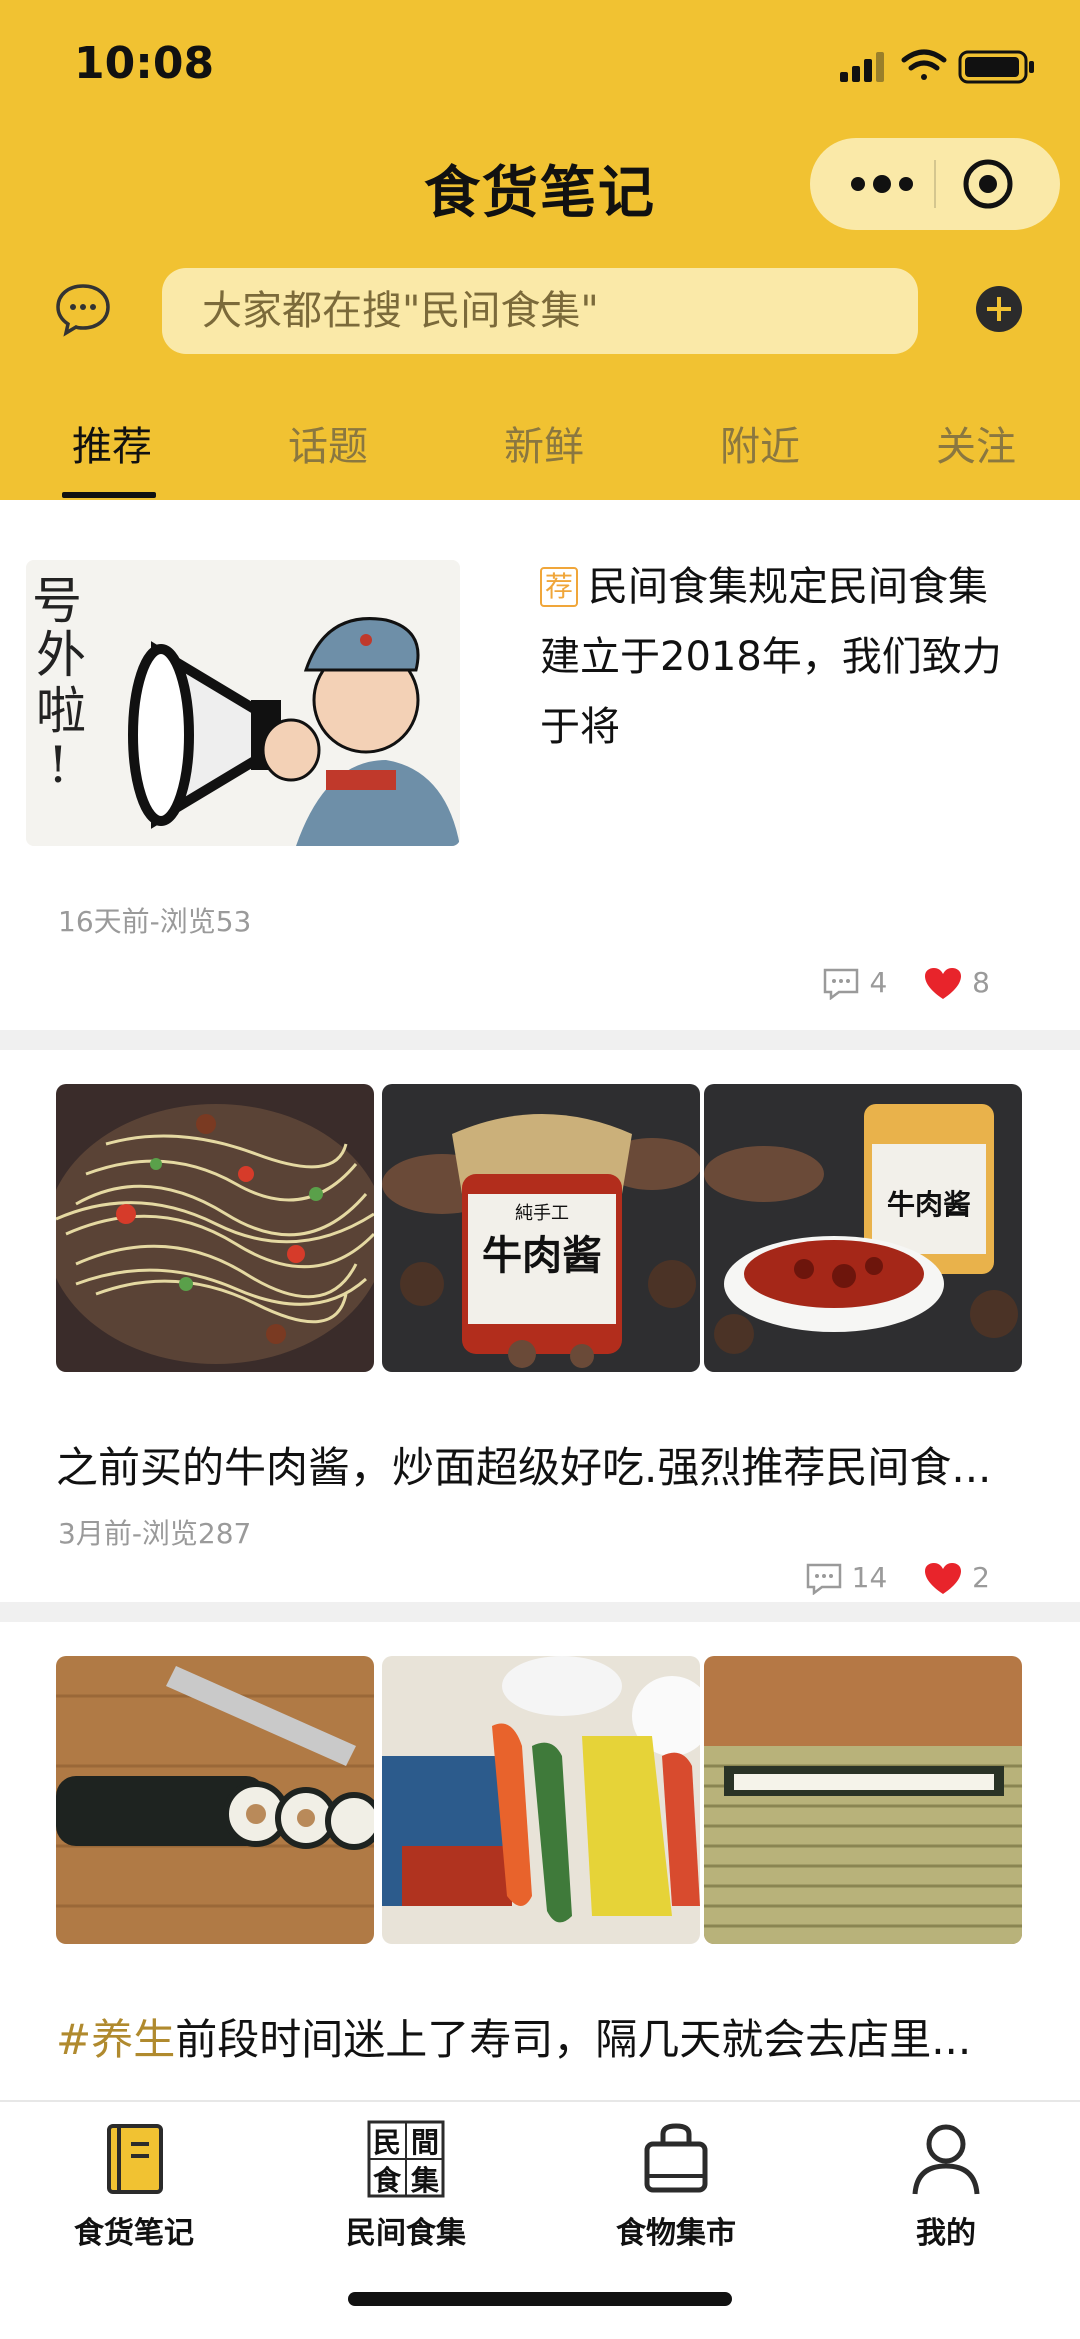 The image size is (1080, 2339). I want to click on search-input: 大家都在搜"民间食集", so click(540, 311).